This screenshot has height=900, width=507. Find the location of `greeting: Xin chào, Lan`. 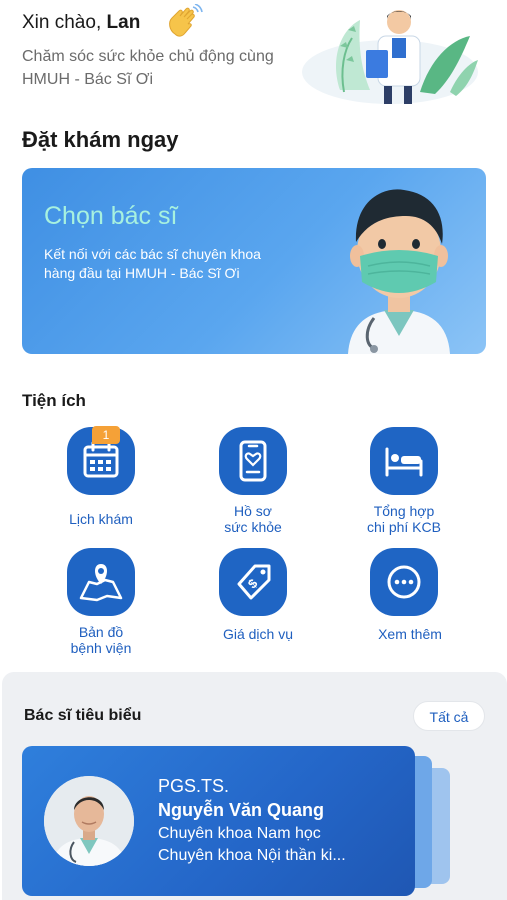

greeting: Xin chào, Lan is located at coordinates (81, 23).